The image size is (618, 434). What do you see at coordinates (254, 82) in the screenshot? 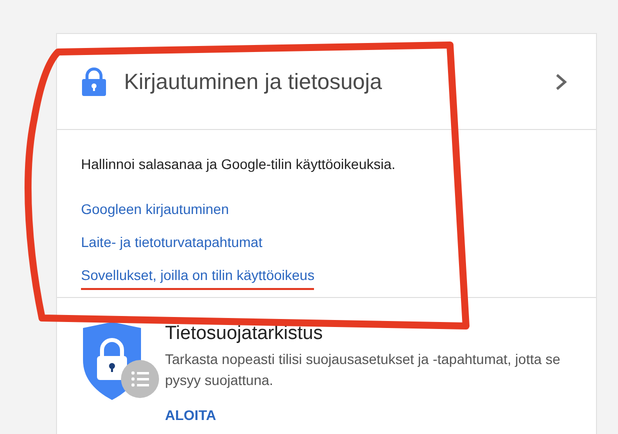
I see `section-title: Kirjautuminen ja tietosuoja` at bounding box center [254, 82].